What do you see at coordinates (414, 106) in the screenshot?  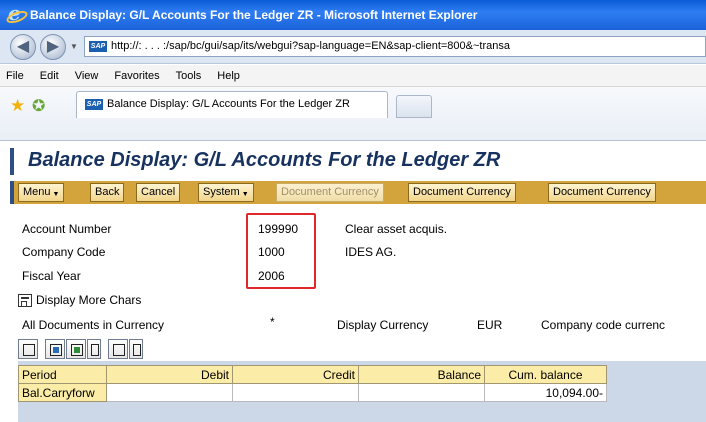 I see `new-tab-button` at bounding box center [414, 106].